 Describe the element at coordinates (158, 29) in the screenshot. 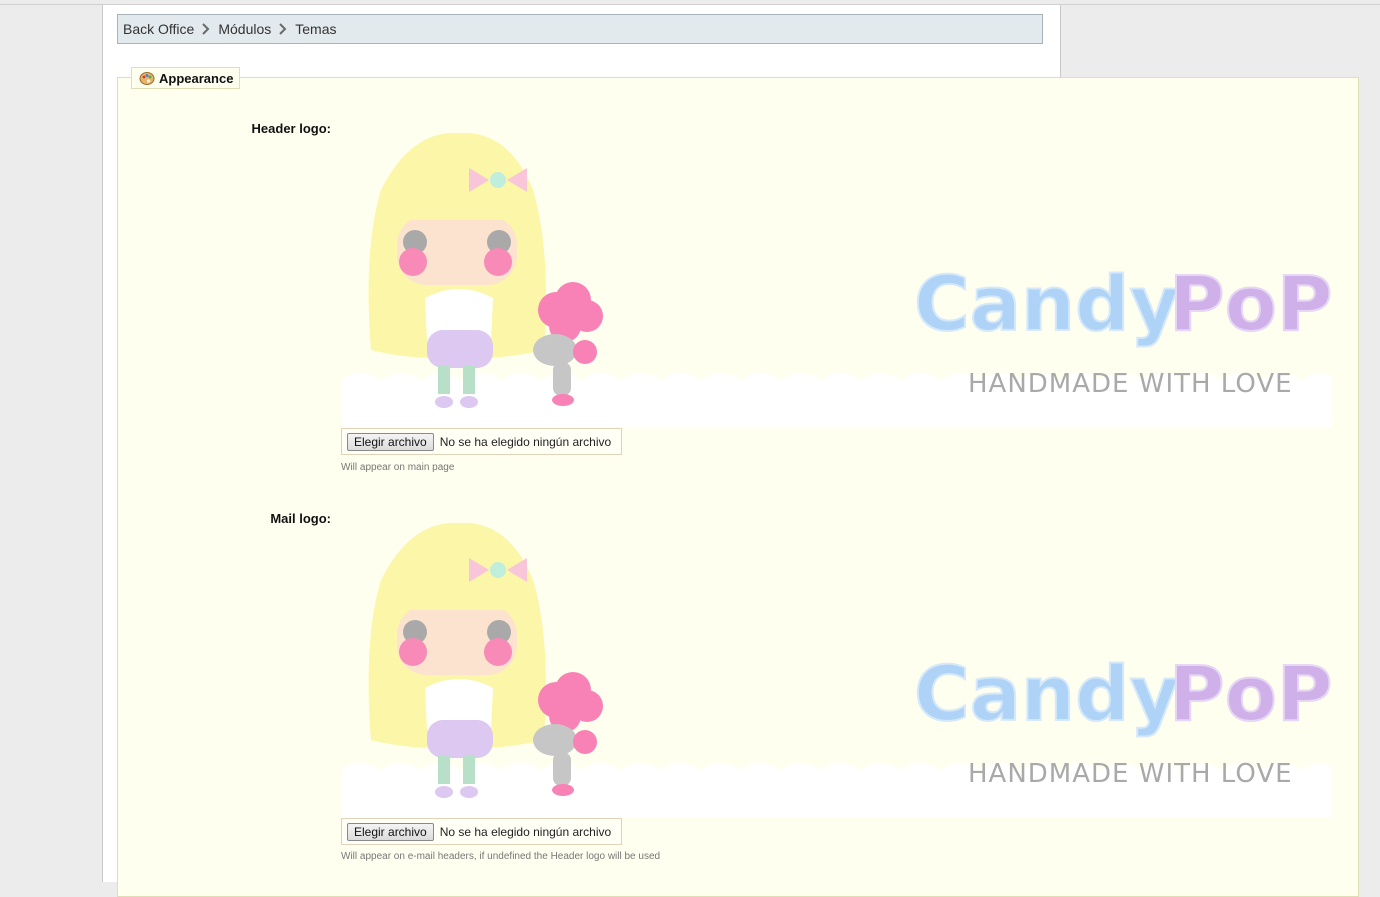

I see `breadcrumb-item-back-office: Back Office` at that location.